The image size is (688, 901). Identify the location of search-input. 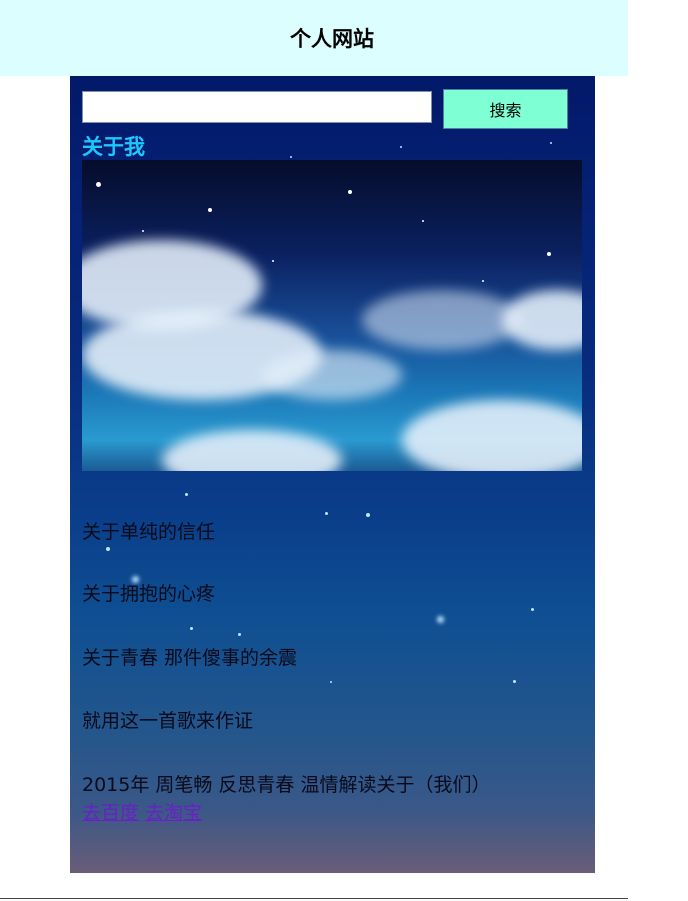
(257, 107).